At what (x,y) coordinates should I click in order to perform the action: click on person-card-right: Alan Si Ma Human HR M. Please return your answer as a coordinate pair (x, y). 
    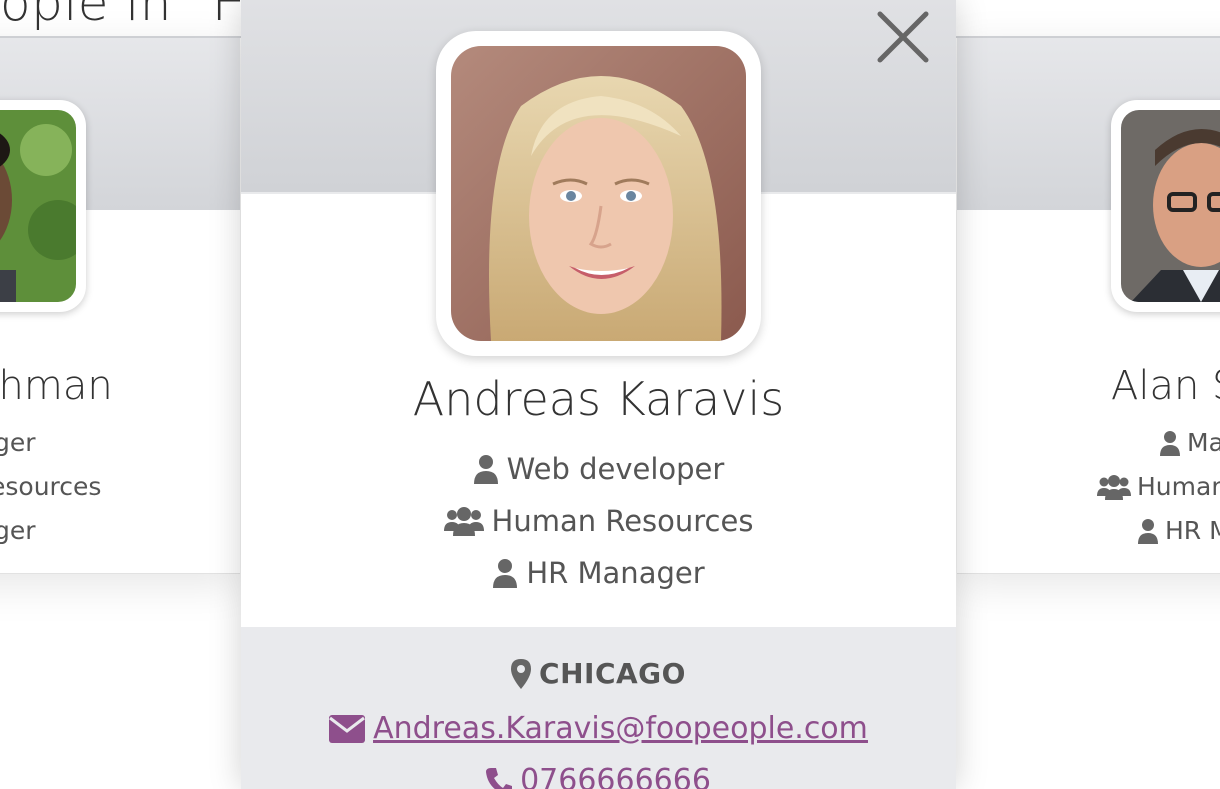
    Looking at the image, I should click on (1088, 306).